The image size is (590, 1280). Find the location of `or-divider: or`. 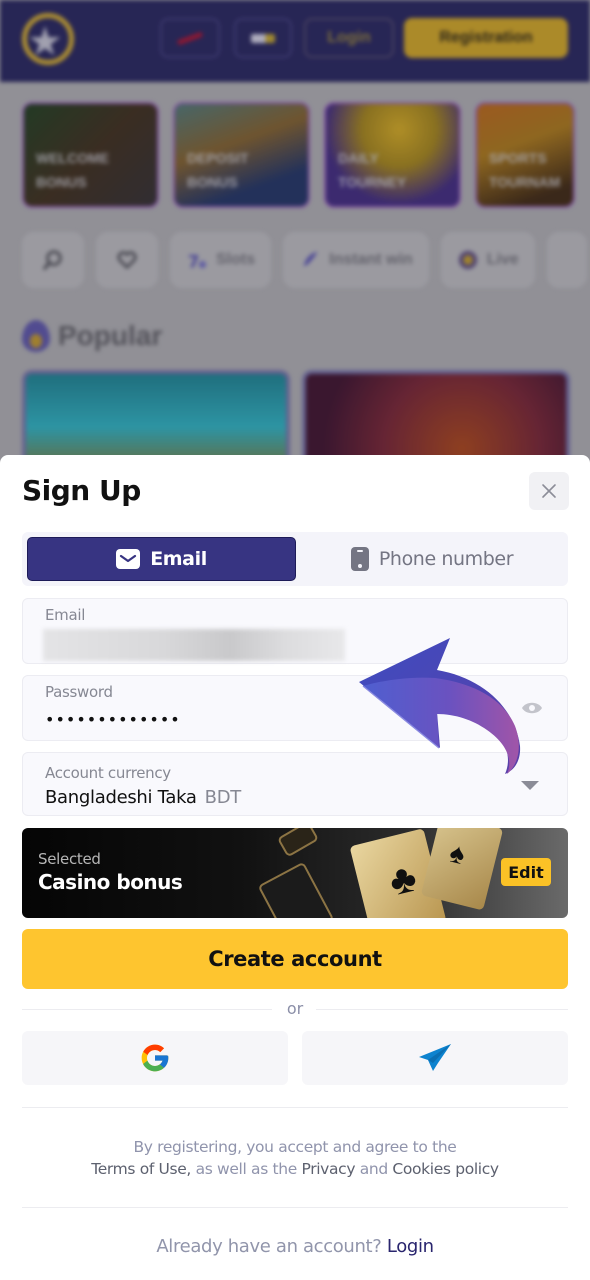

or-divider: or is located at coordinates (295, 1009).